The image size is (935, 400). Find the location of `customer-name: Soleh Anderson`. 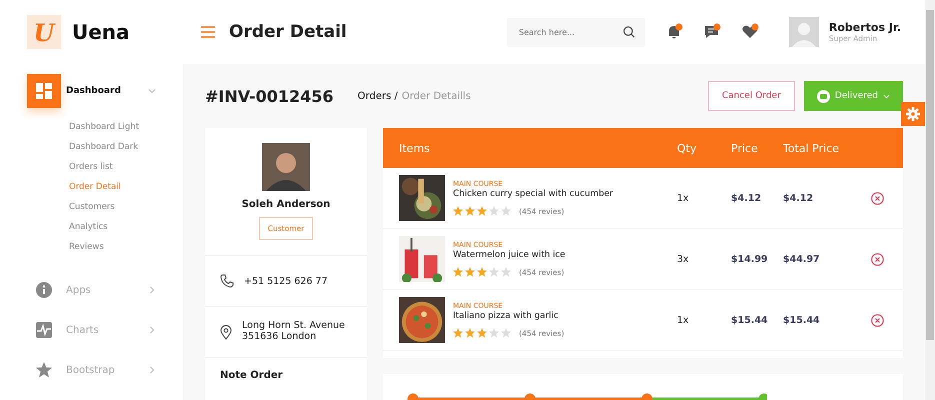

customer-name: Soleh Anderson is located at coordinates (286, 204).